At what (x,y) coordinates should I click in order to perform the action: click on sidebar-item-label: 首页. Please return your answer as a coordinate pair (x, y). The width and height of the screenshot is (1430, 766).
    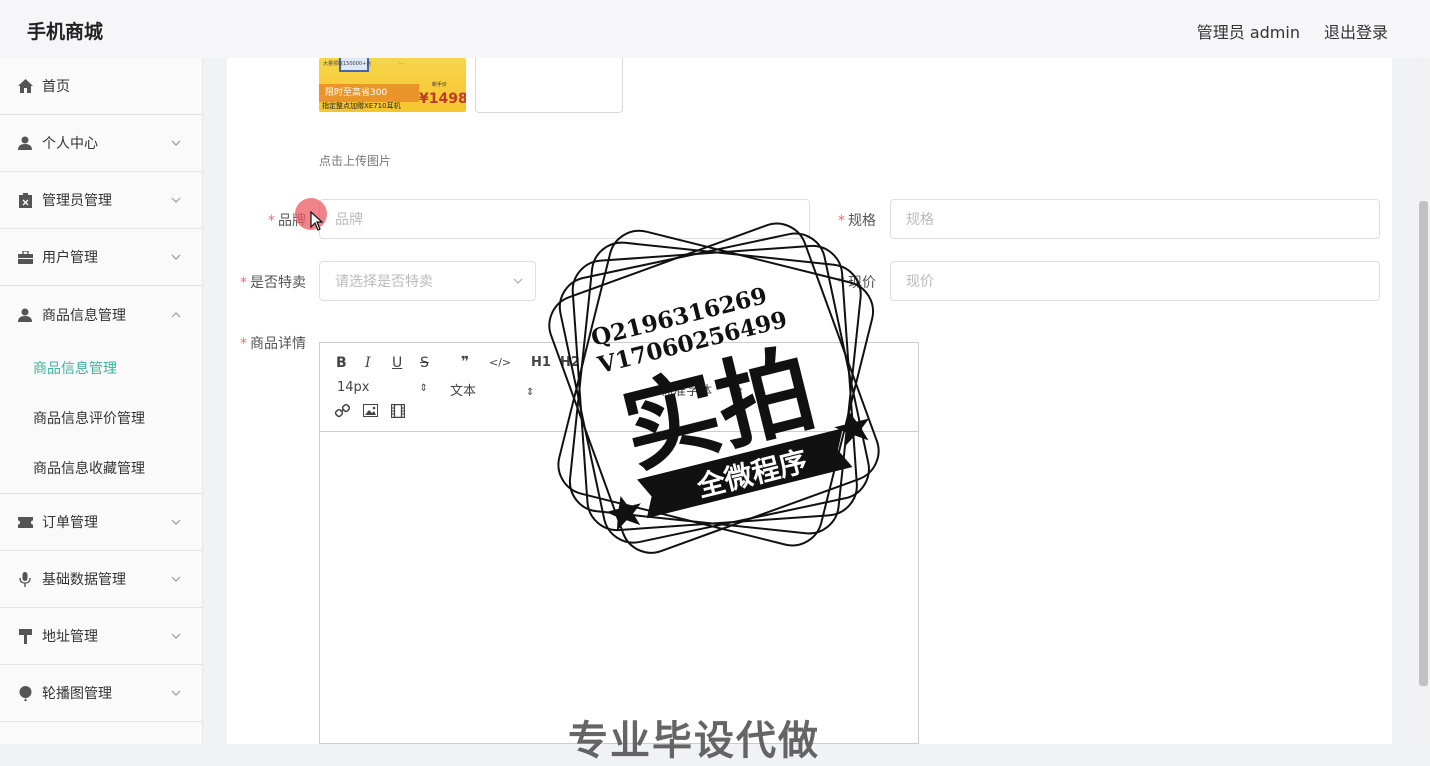
    Looking at the image, I should click on (56, 87).